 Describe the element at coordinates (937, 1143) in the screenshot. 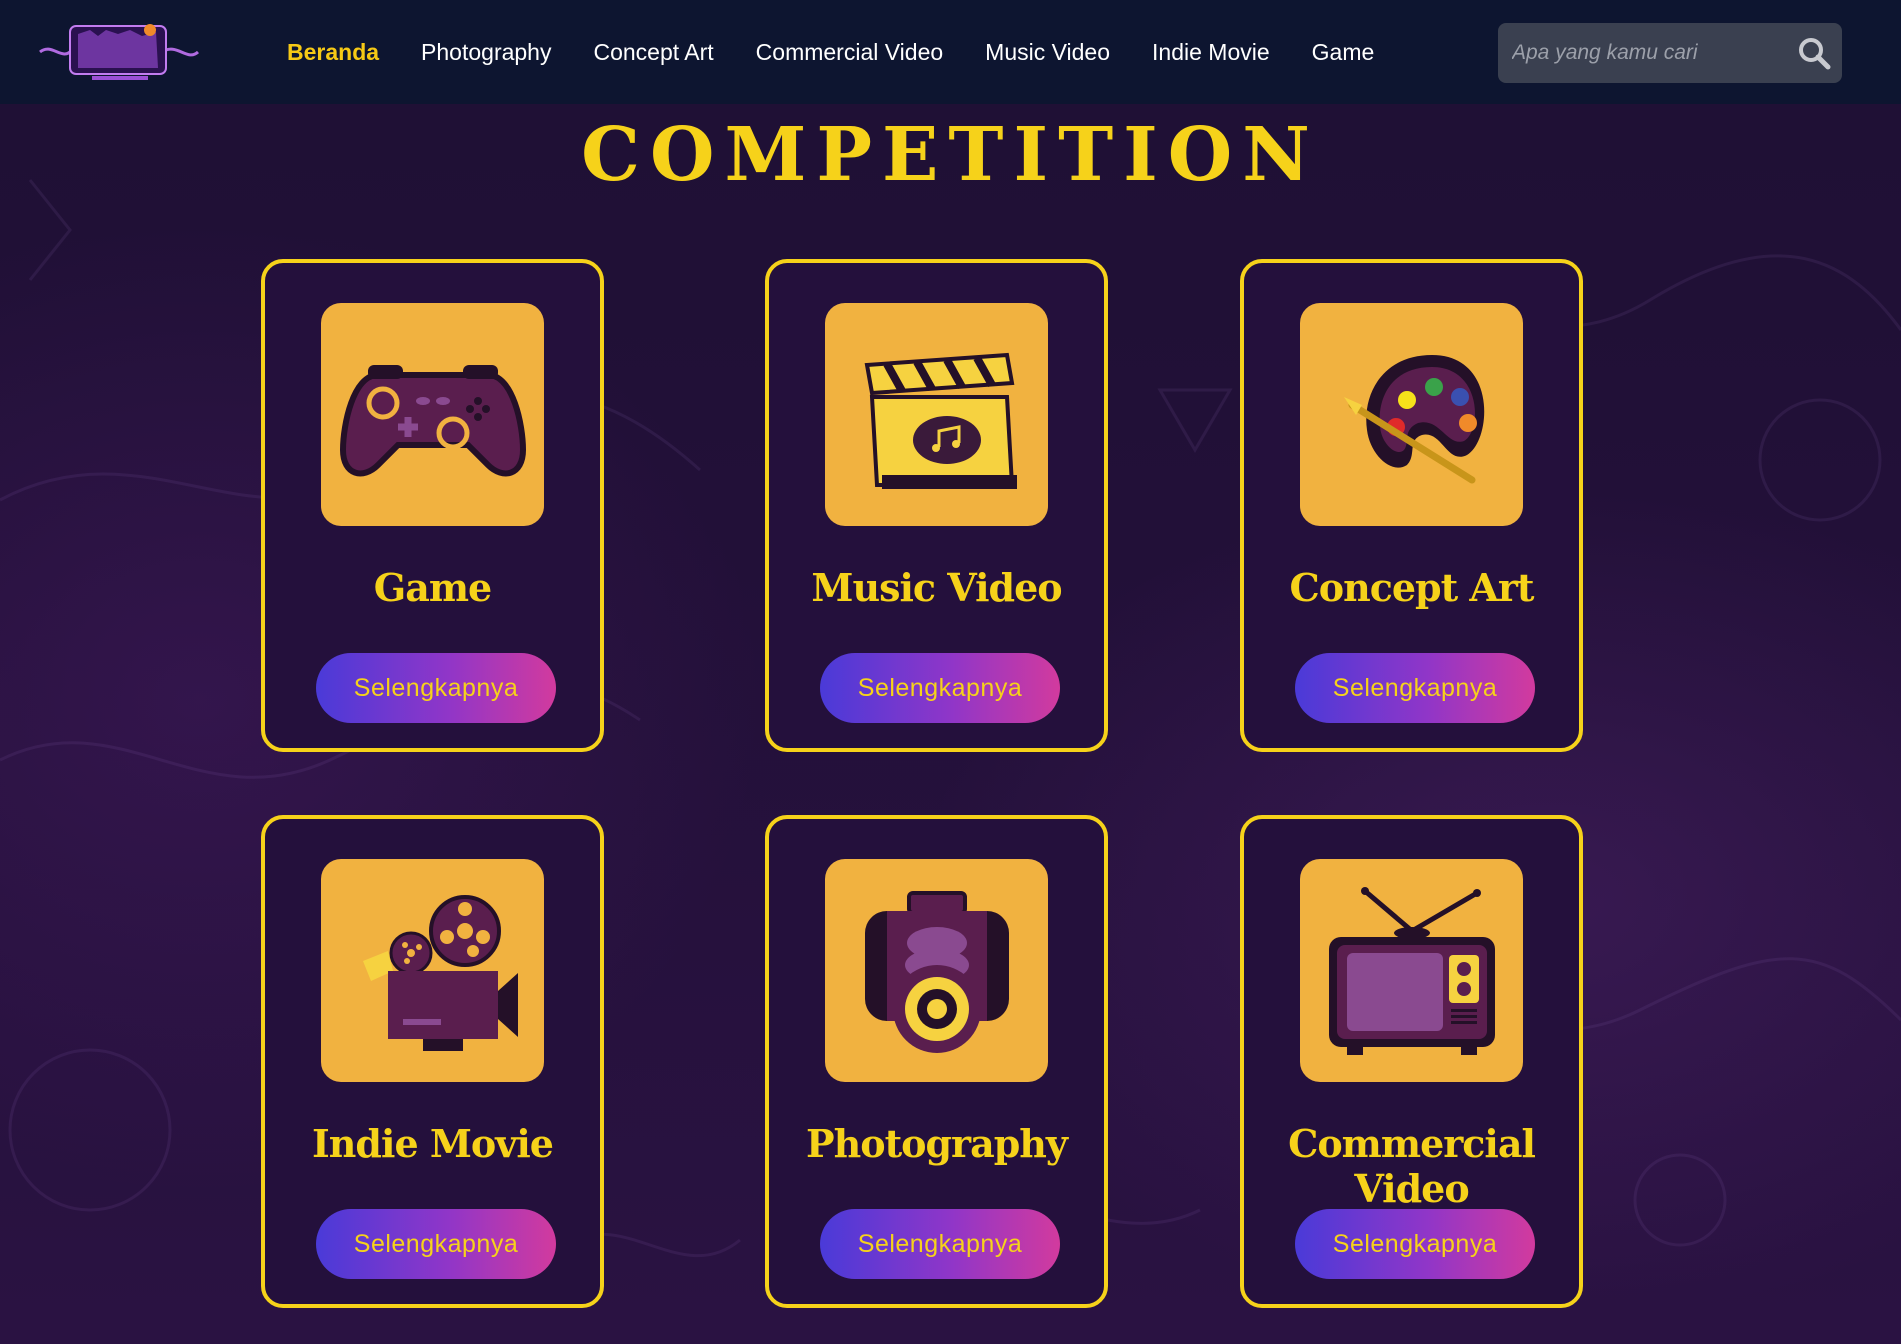

I see `card-title: Photography` at that location.